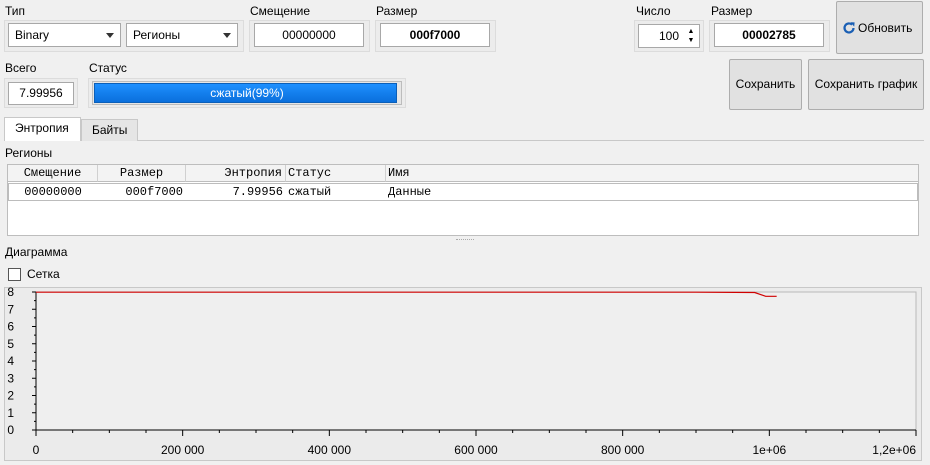  I want to click on y-tick-label: 4, so click(10, 361).